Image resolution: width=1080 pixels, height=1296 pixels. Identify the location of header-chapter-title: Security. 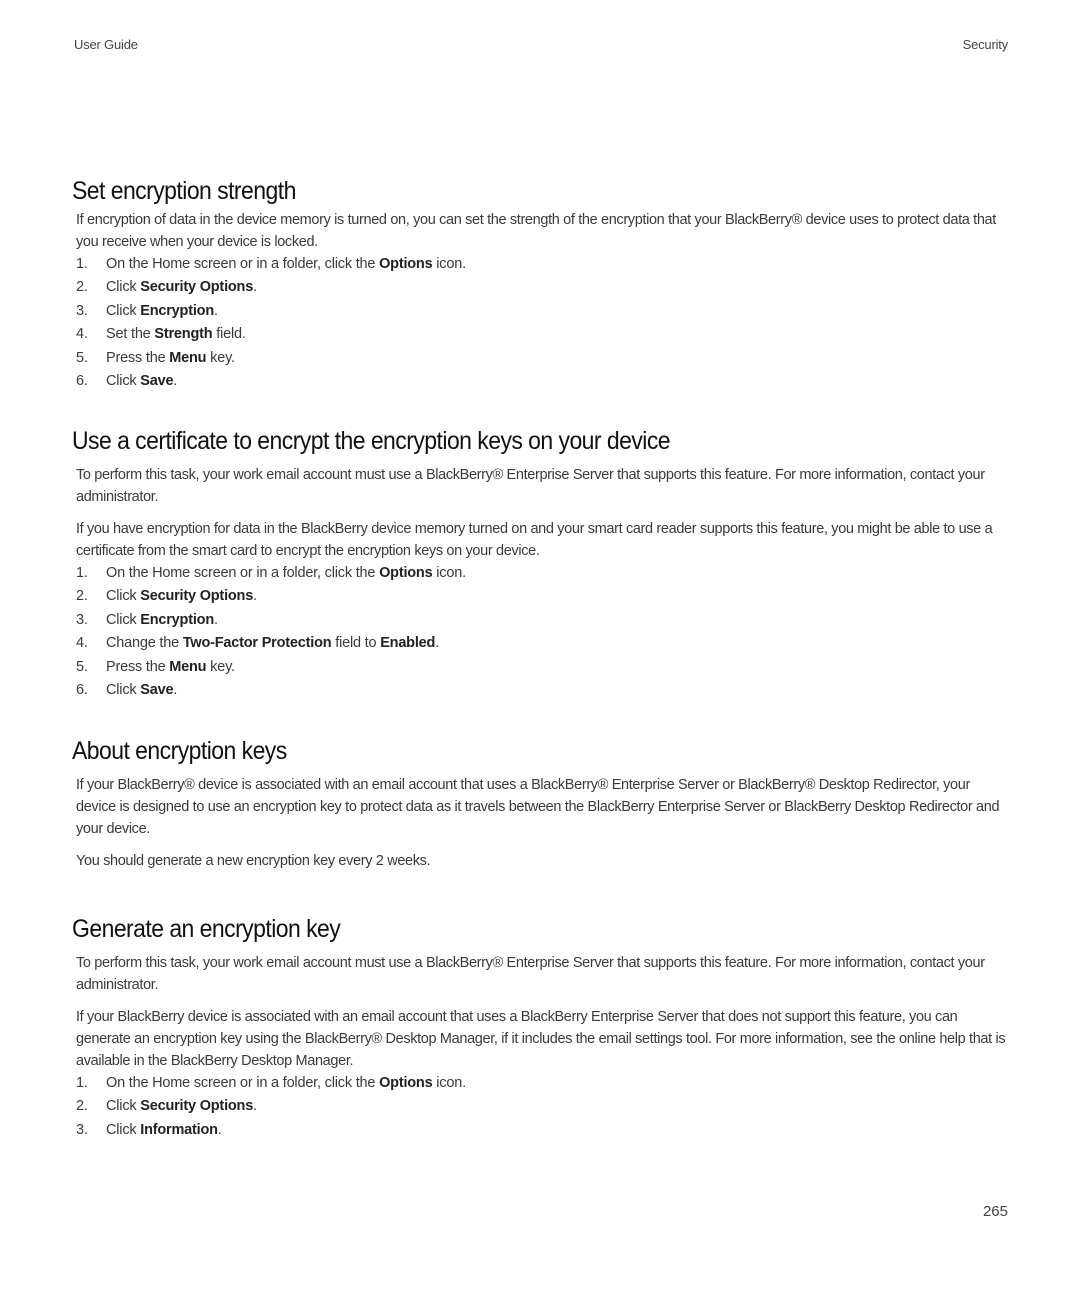
(985, 44).